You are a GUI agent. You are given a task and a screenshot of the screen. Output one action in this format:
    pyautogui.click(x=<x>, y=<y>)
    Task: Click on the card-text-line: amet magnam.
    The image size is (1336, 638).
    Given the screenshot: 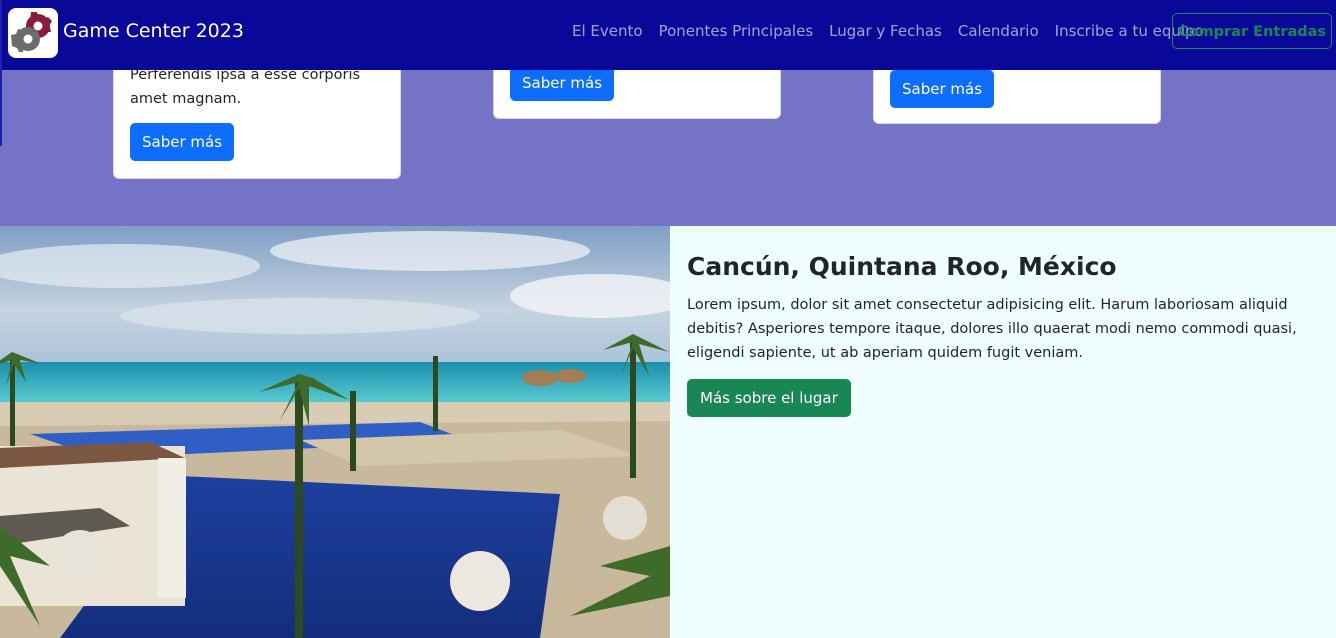 What is the action you would take?
    pyautogui.click(x=186, y=99)
    